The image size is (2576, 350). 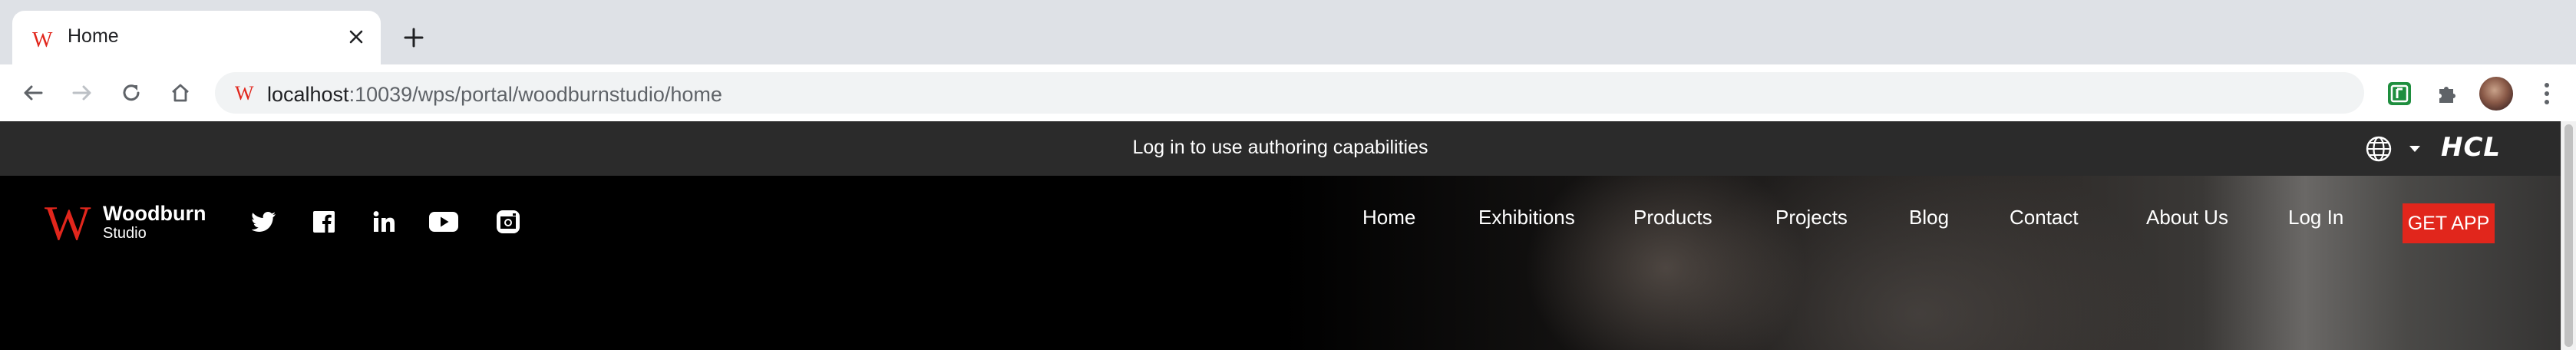 I want to click on profile-avatar, so click(x=2496, y=94).